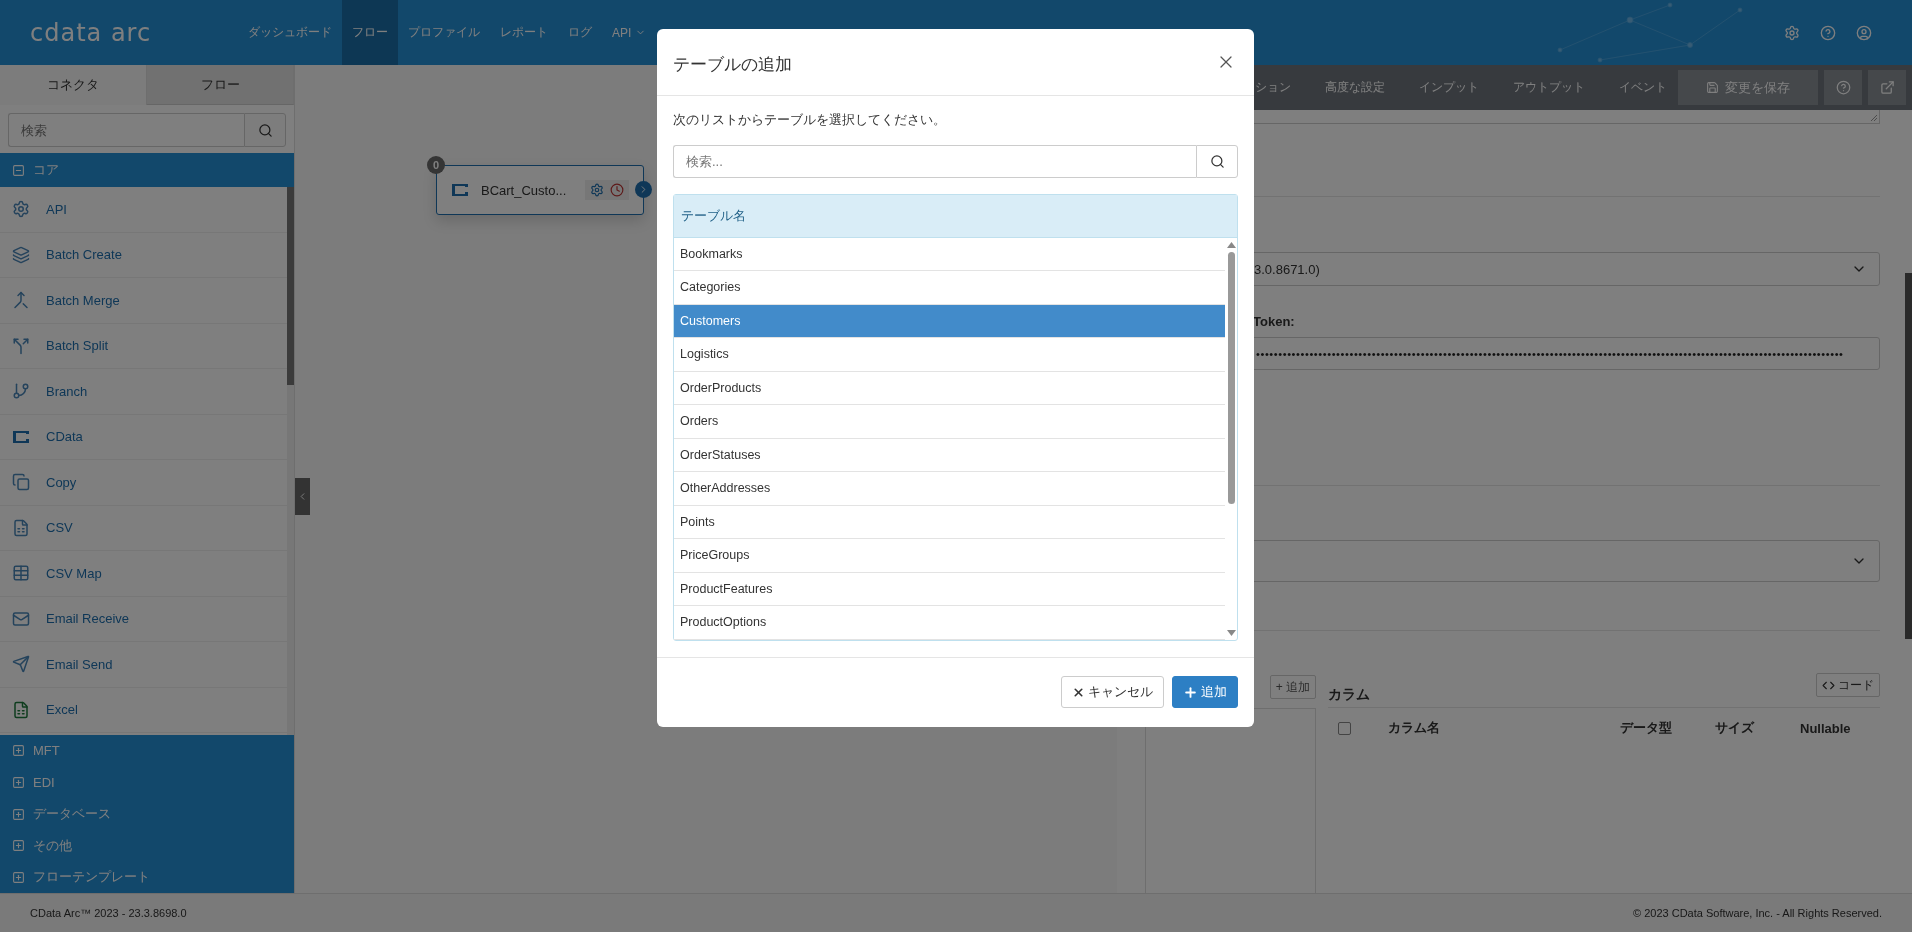 The image size is (1912, 932). I want to click on sidebar-tab: フロー, so click(220, 85).